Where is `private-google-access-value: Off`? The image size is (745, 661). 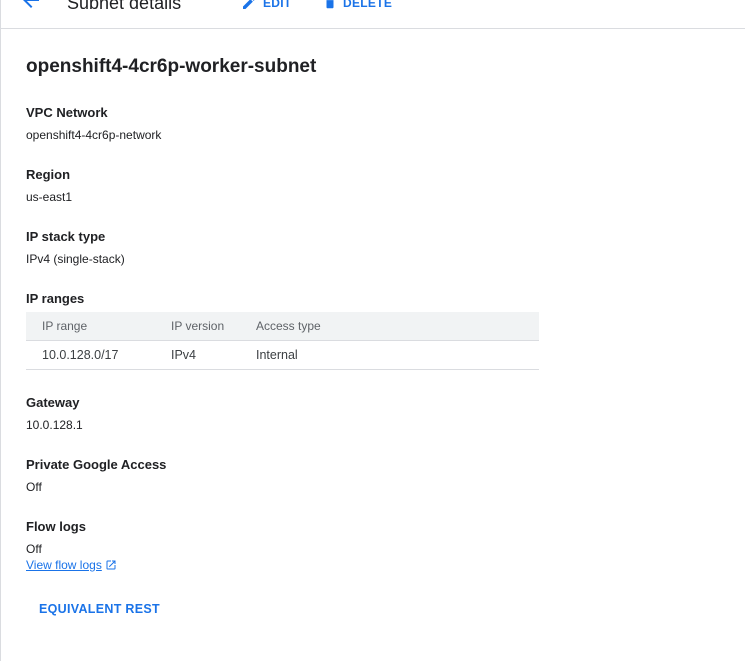
private-google-access-value: Off is located at coordinates (34, 487).